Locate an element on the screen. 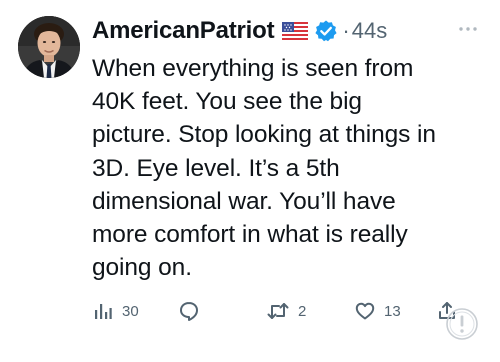  watermark-icon is located at coordinates (462, 324).